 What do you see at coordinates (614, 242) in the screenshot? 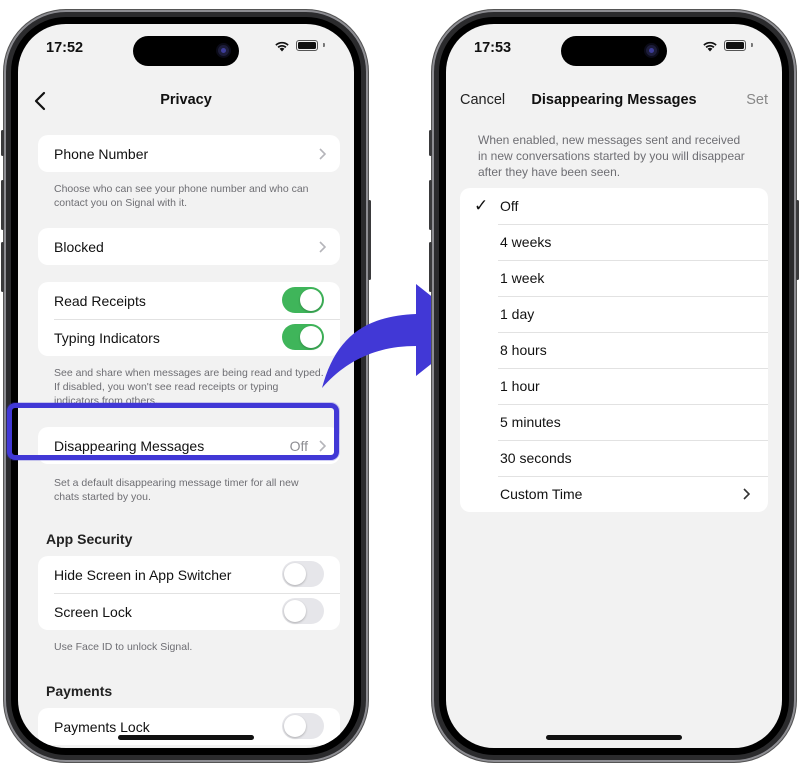
I see `option-4-weeks: 4 weeks` at bounding box center [614, 242].